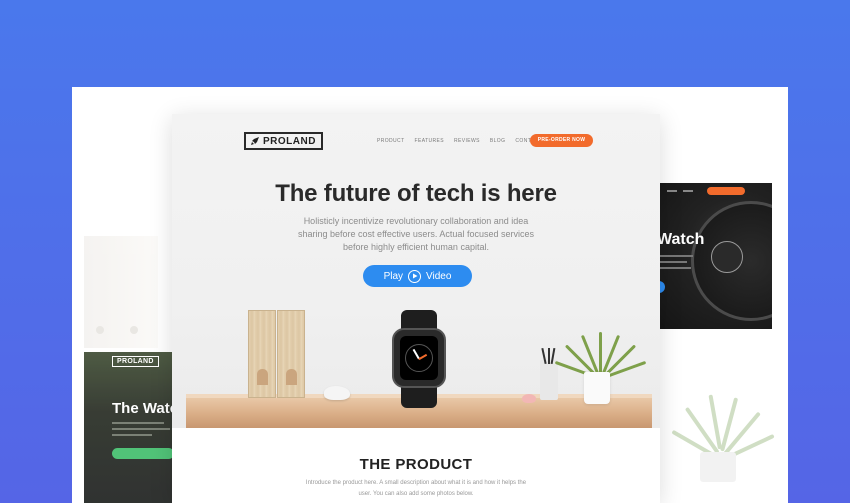 The width and height of the screenshot is (850, 503). Describe the element at coordinates (143, 453) in the screenshot. I see `left-cta-button` at that location.